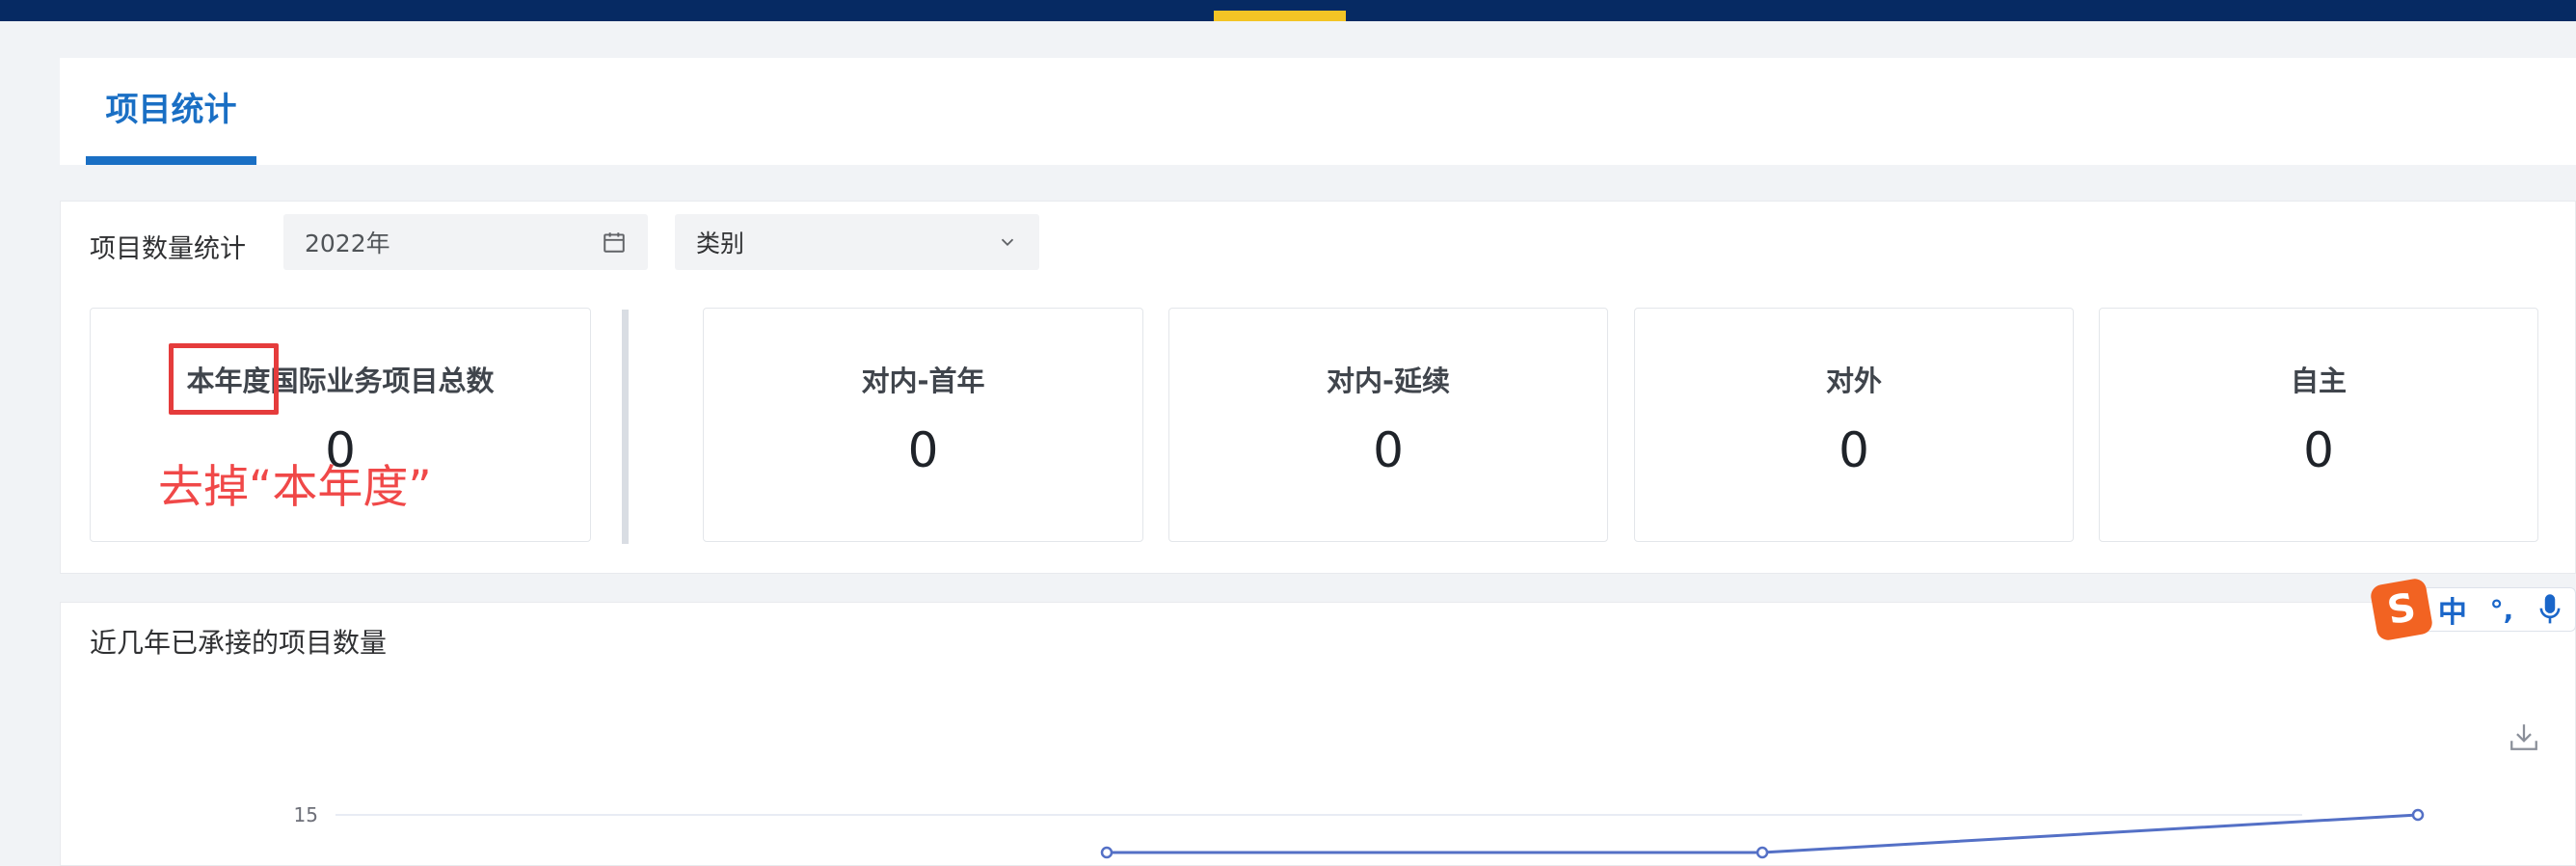  Describe the element at coordinates (2524, 736) in the screenshot. I see `download-icon` at that location.